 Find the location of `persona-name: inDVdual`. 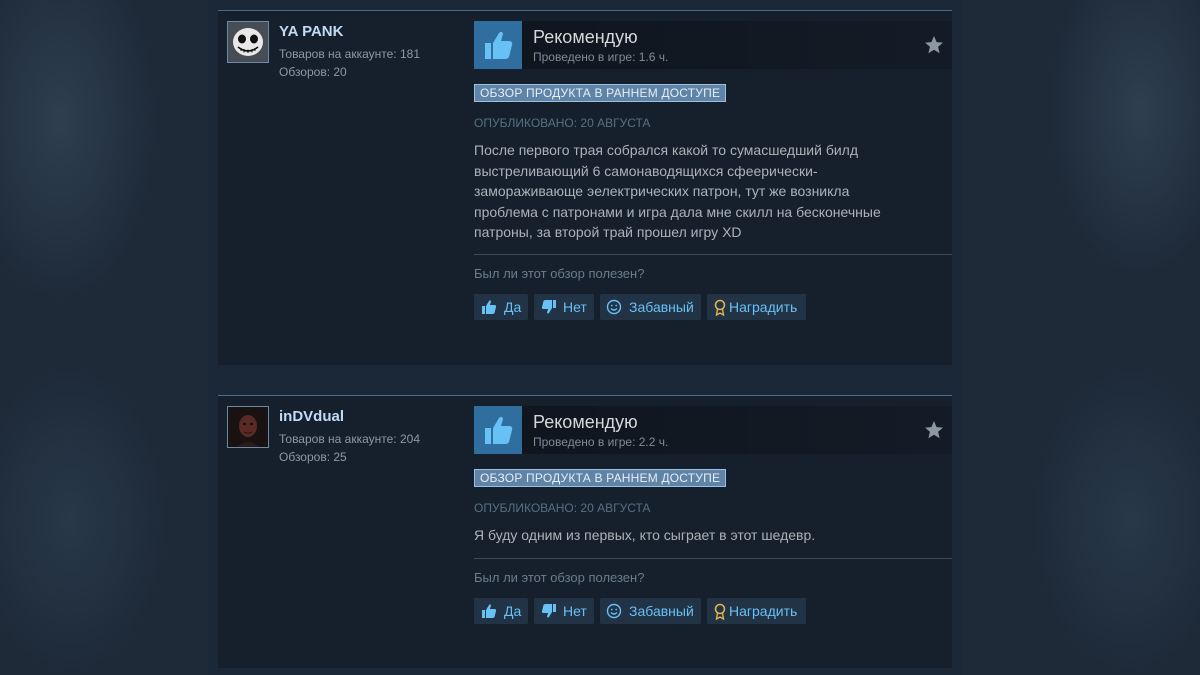

persona-name: inDVdual is located at coordinates (311, 416).